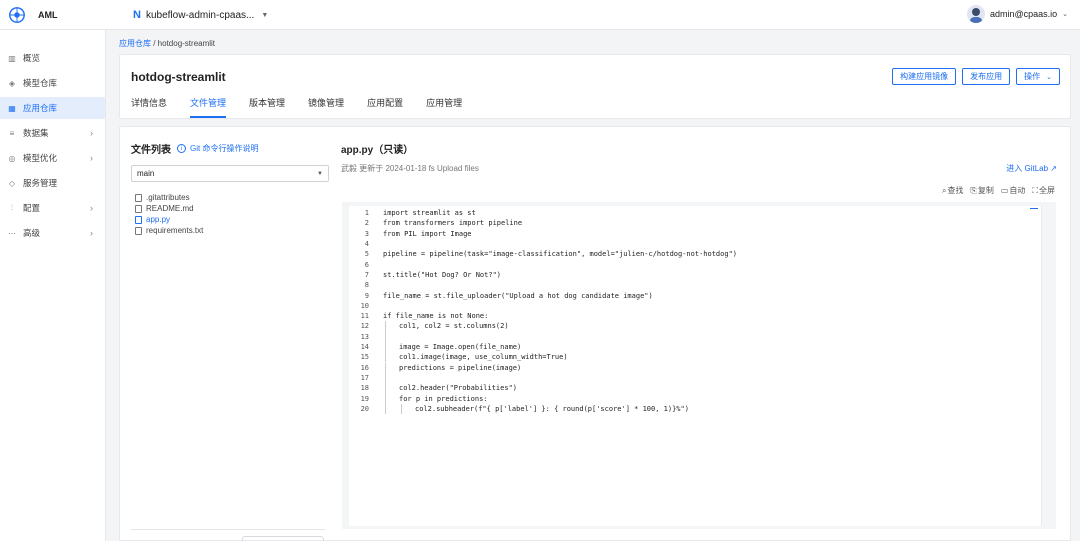  Describe the element at coordinates (138, 230) in the screenshot. I see `file-icon` at that location.